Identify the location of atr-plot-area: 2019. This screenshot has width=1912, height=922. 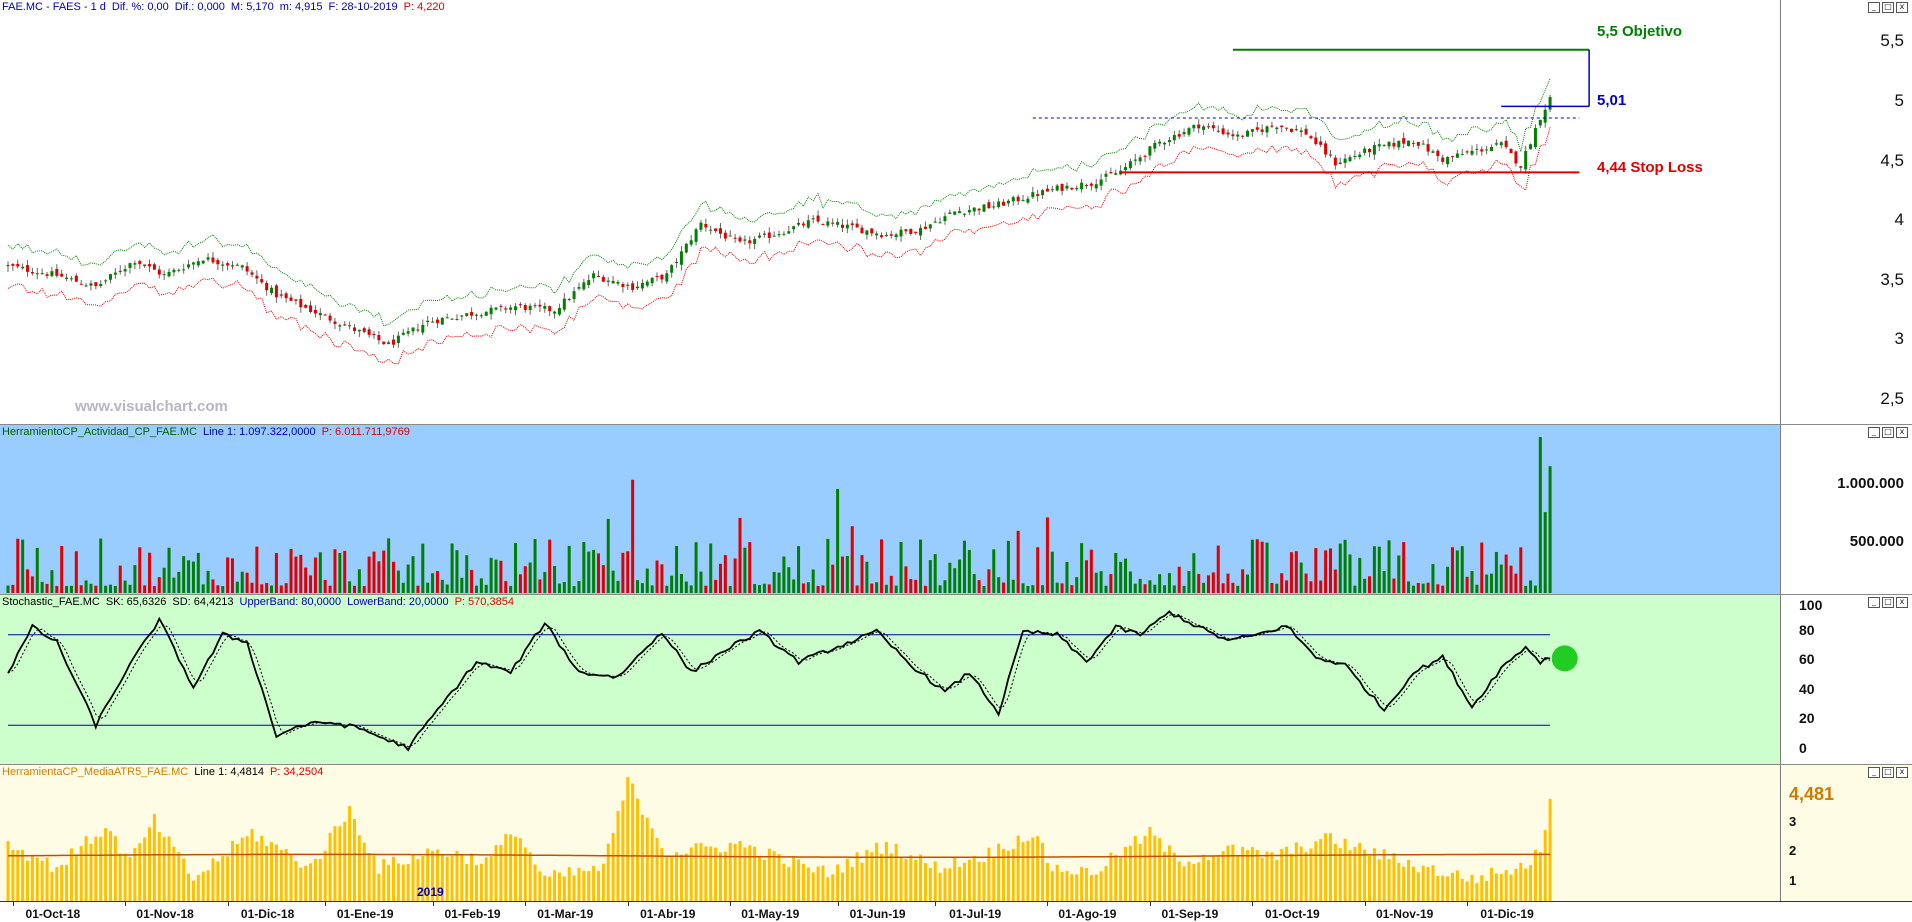
(890, 833).